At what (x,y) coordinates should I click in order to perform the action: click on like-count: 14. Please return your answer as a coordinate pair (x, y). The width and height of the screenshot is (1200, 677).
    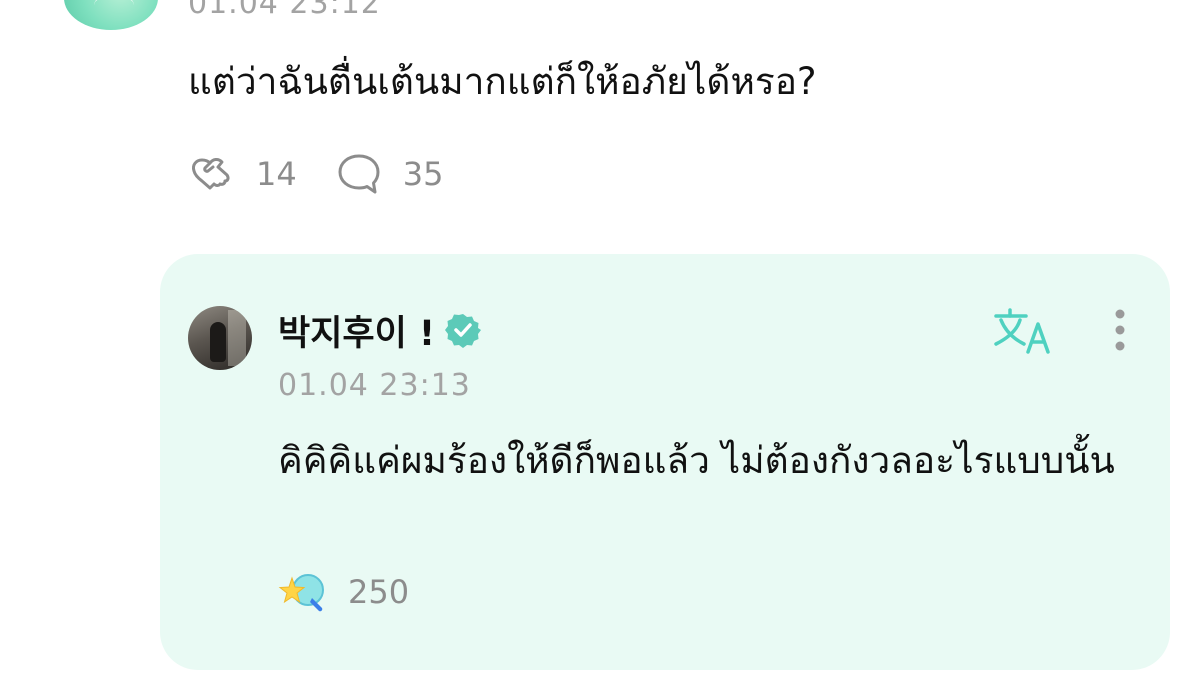
    Looking at the image, I should click on (276, 174).